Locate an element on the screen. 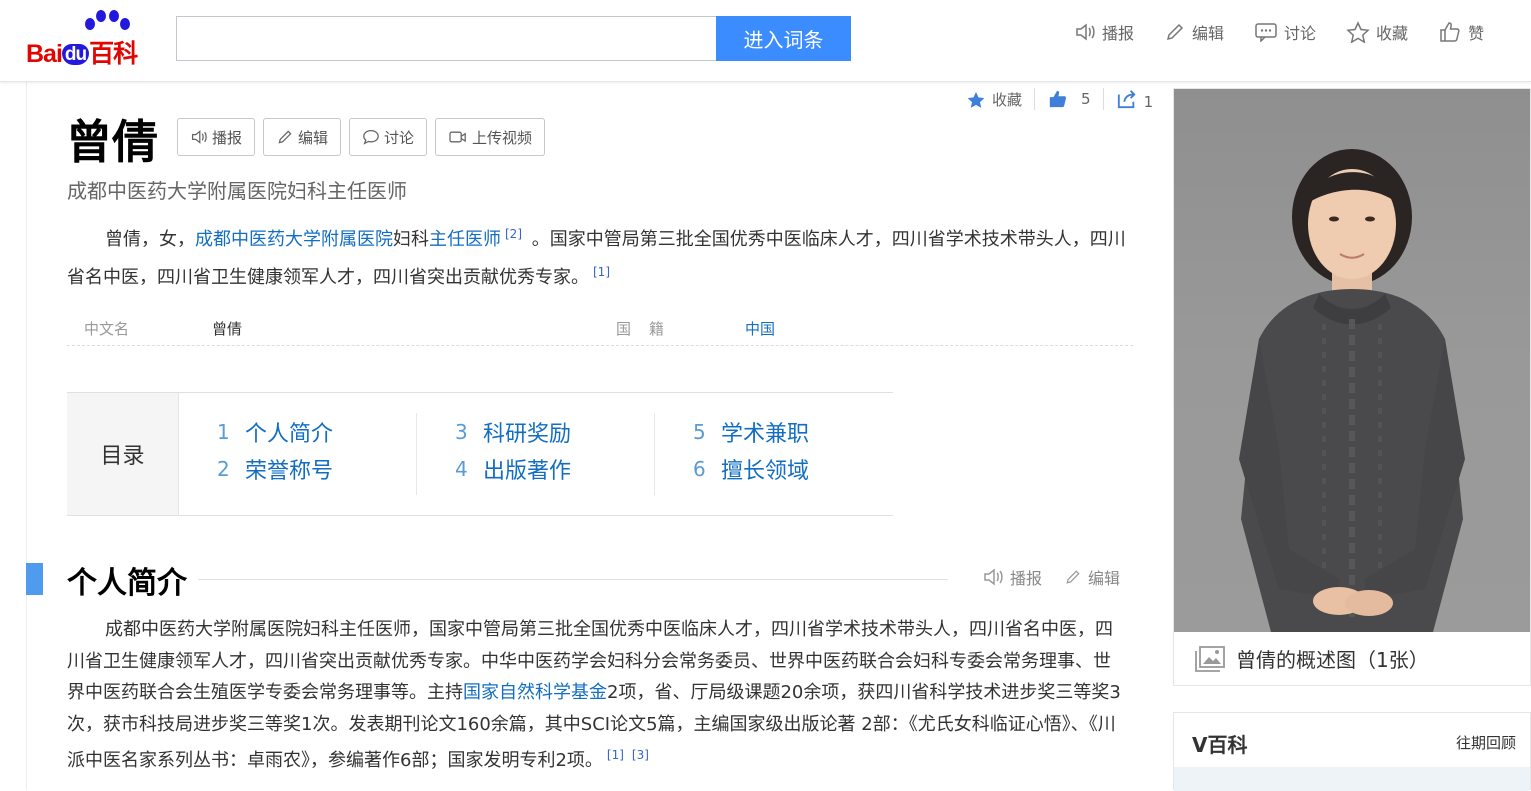 This screenshot has height=791, width=1531. logo-du: du is located at coordinates (75, 54).